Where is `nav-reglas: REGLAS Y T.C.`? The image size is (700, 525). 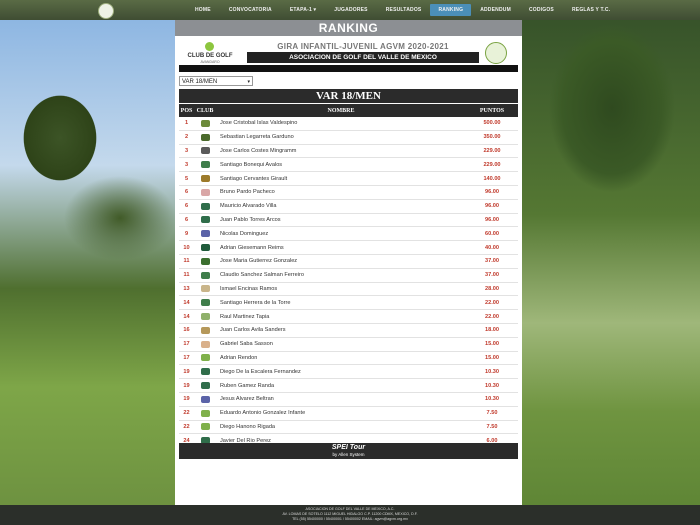 nav-reglas: REGLAS Y T.C. is located at coordinates (591, 10).